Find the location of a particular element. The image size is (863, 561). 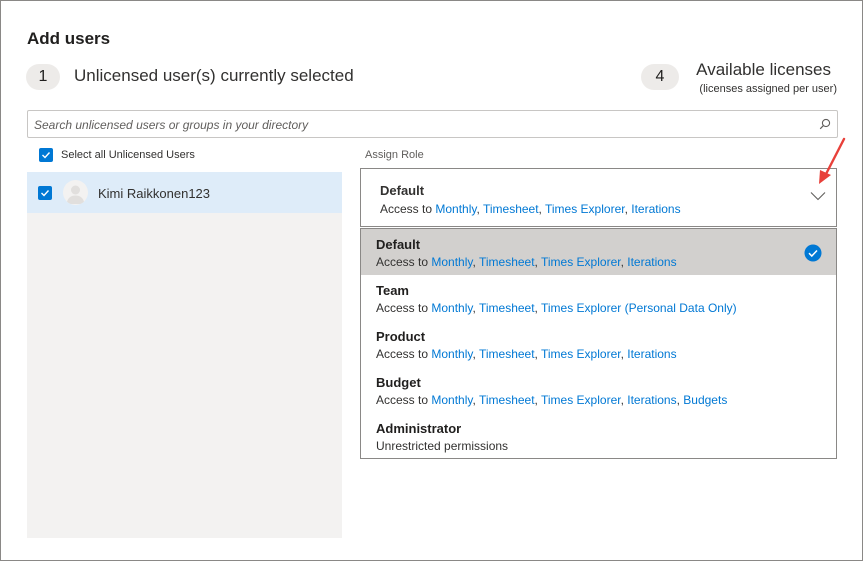

licenses-sublabel: (licenses assigned per user) is located at coordinates (768, 89).